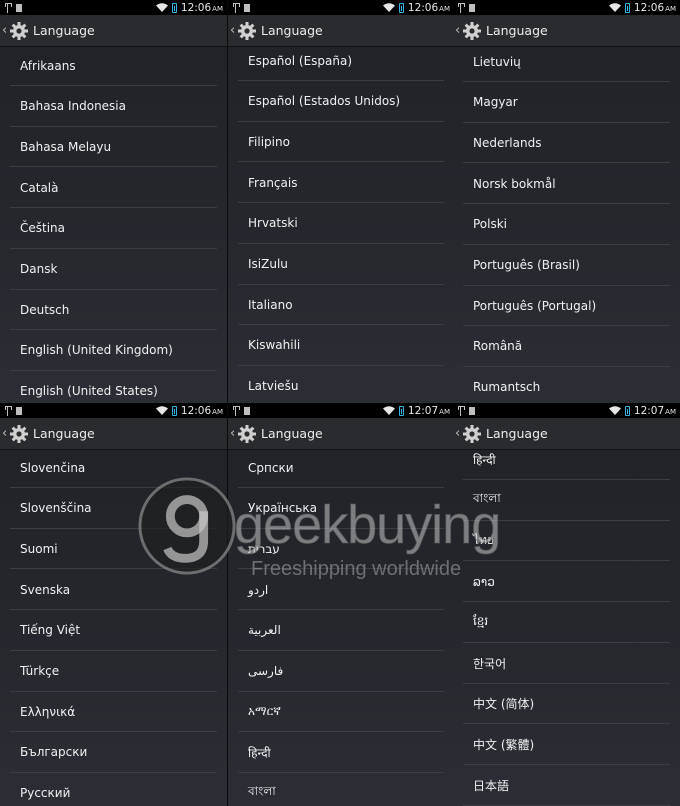 This screenshot has width=680, height=806. What do you see at coordinates (566, 266) in the screenshot?
I see `language-item: Português (Brasil)` at bounding box center [566, 266].